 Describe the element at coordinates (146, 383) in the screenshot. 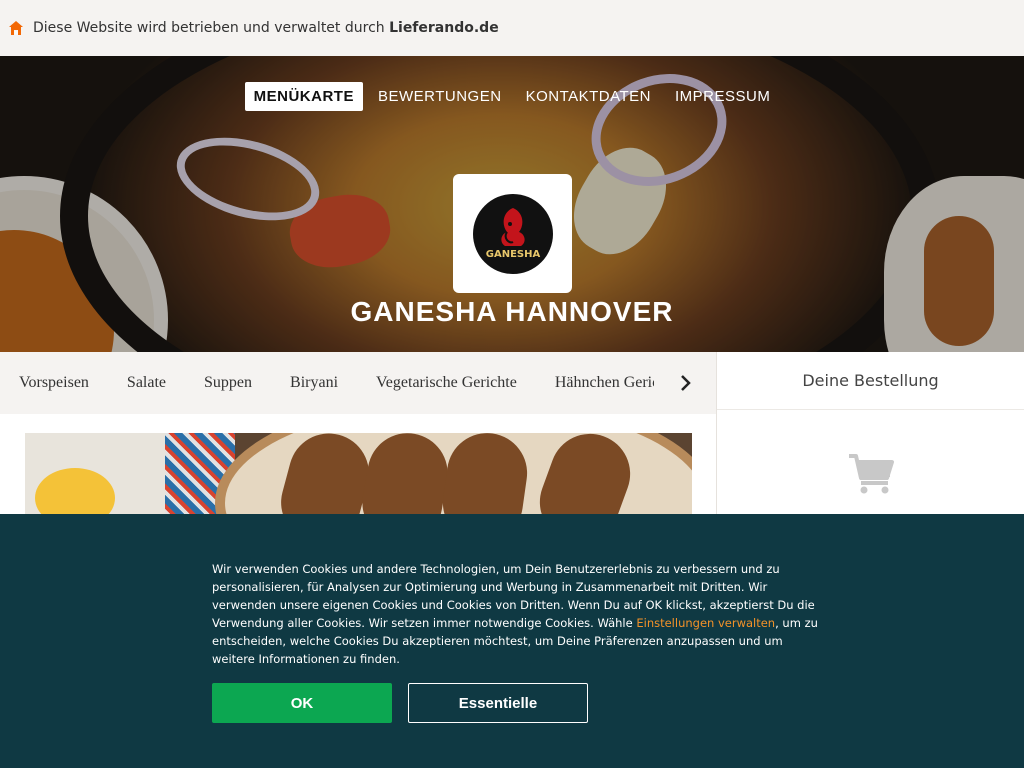

I see `category-salate: Salate` at that location.